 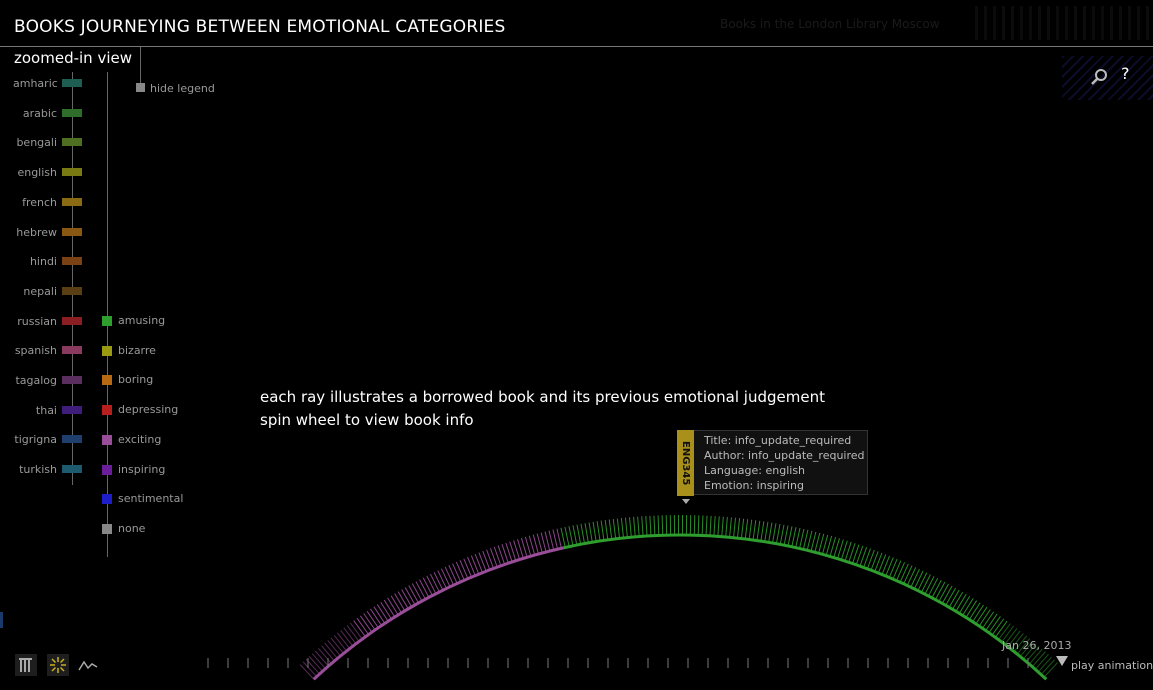 I want to click on bar-view-button, so click(x=26, y=665).